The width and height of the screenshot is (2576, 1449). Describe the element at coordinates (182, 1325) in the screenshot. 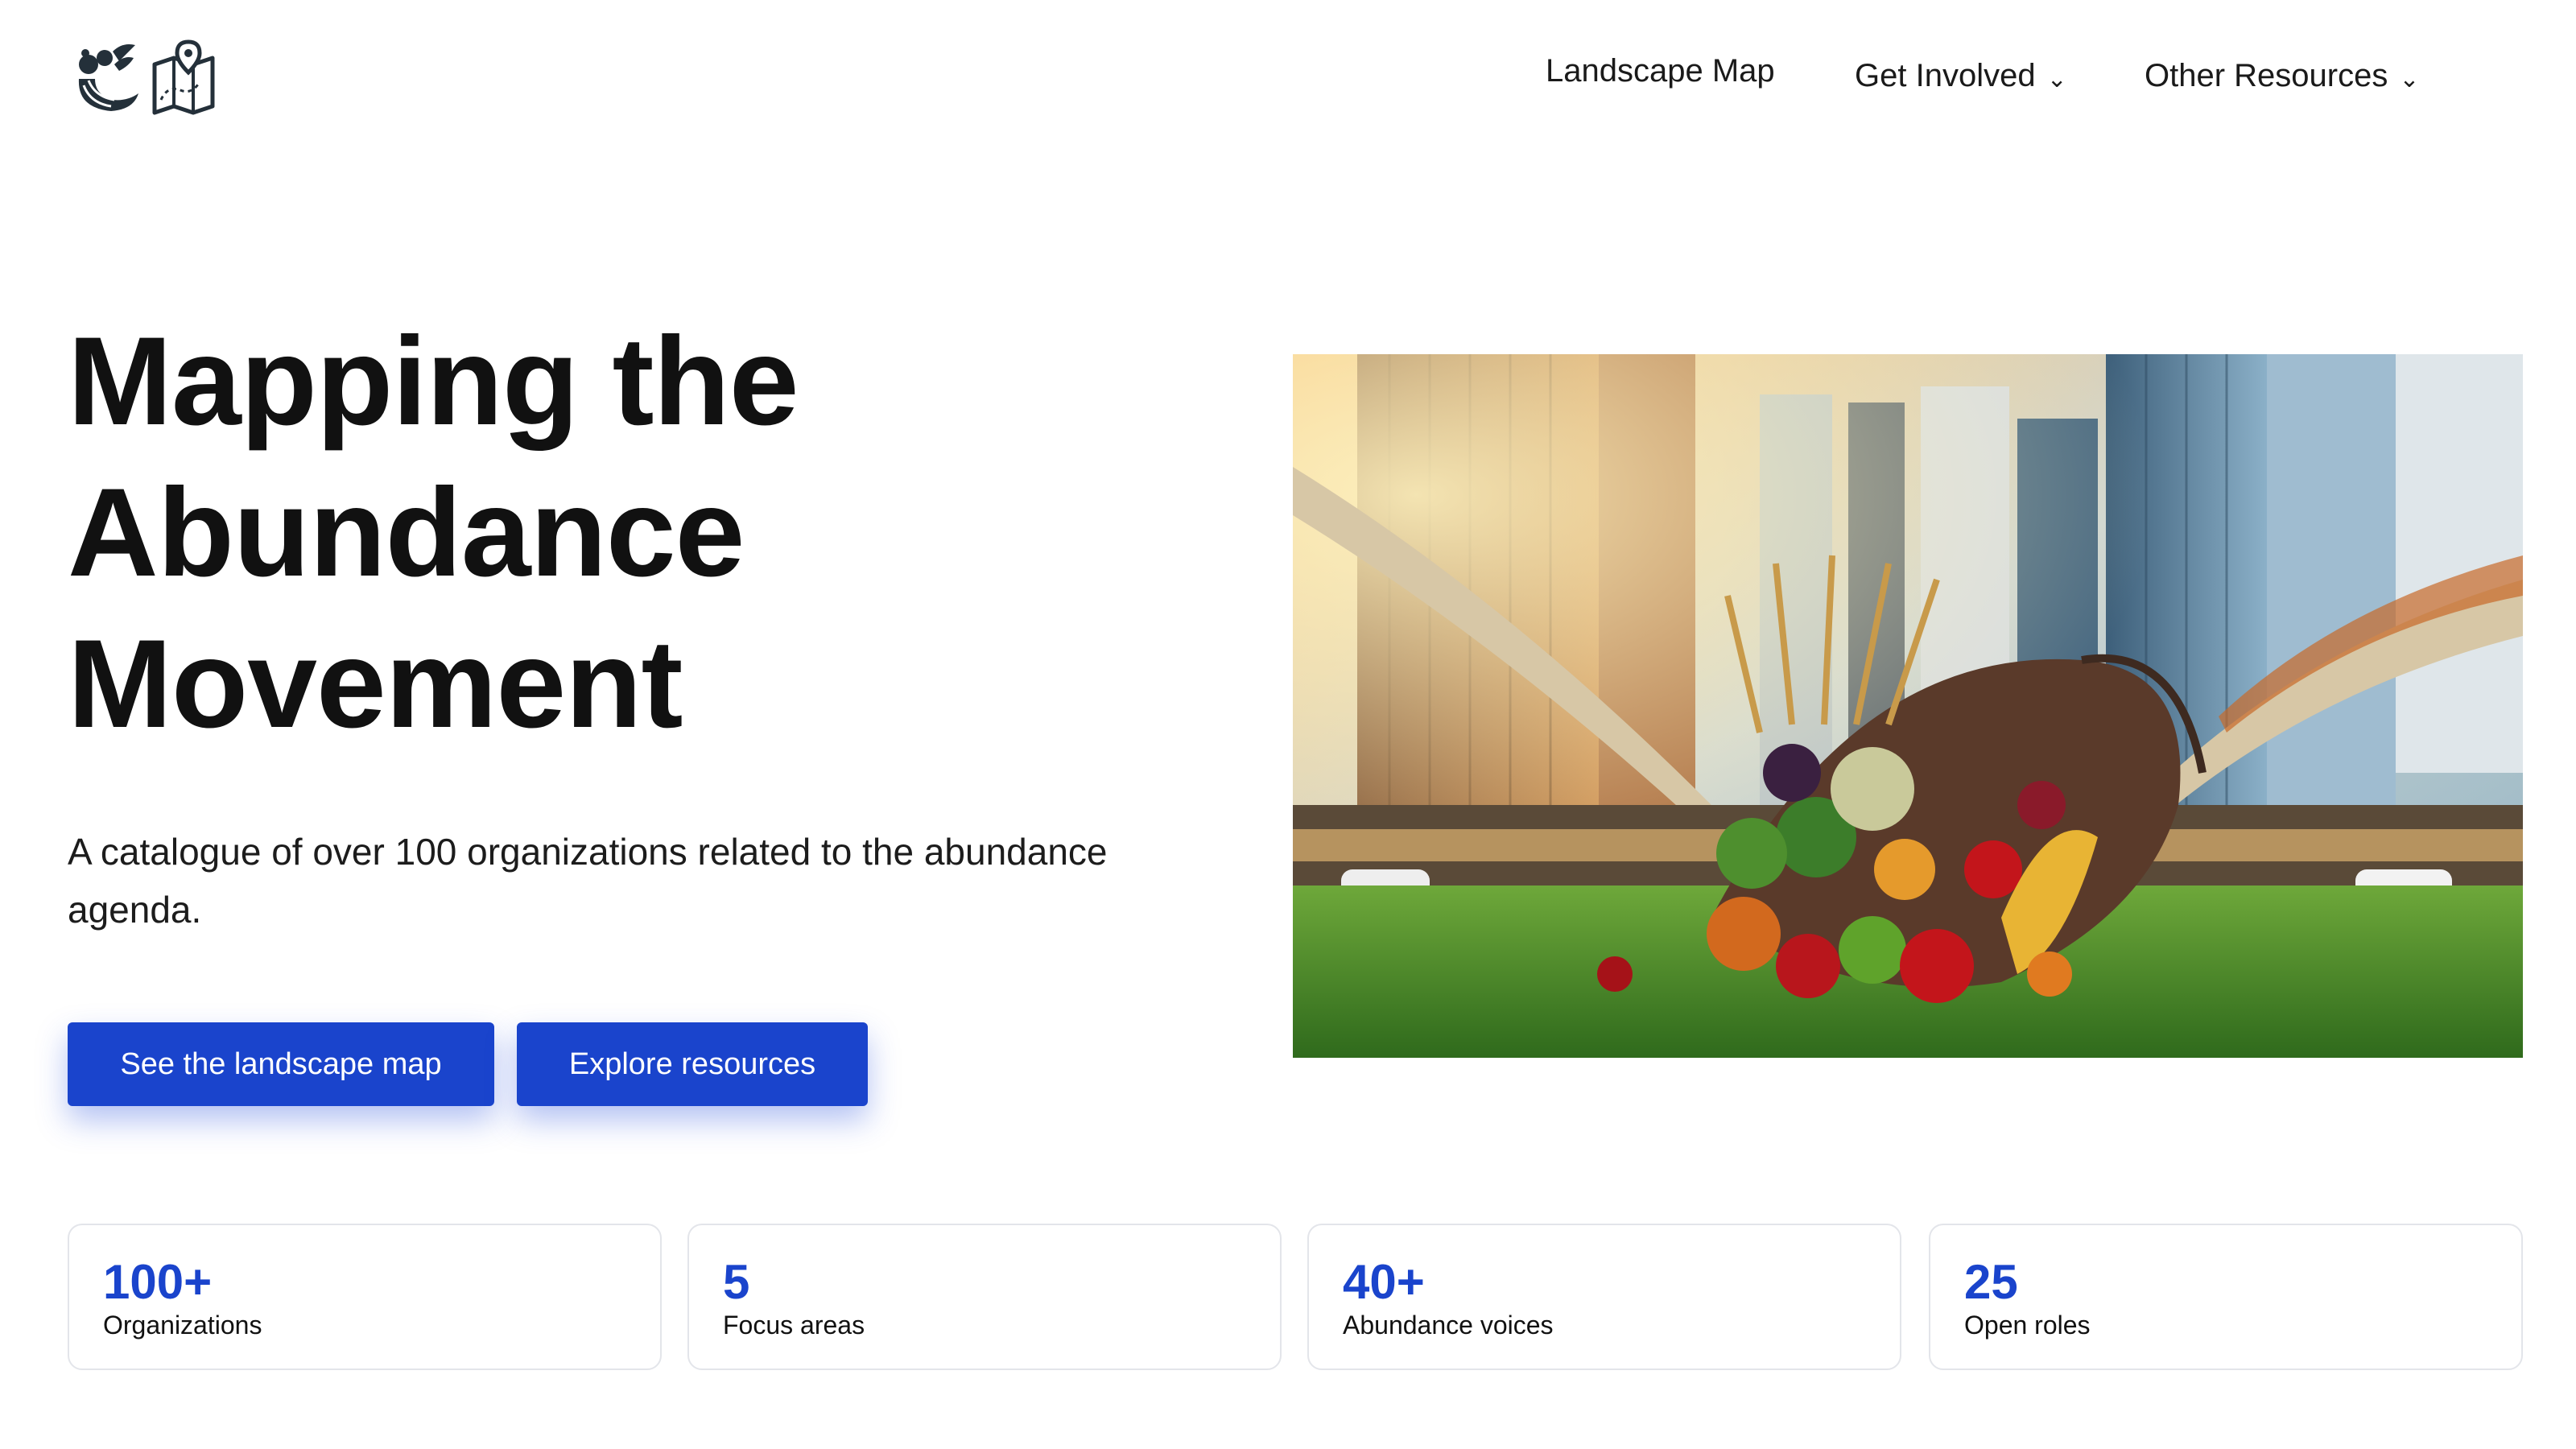

I see `stat-label: Organizations` at that location.